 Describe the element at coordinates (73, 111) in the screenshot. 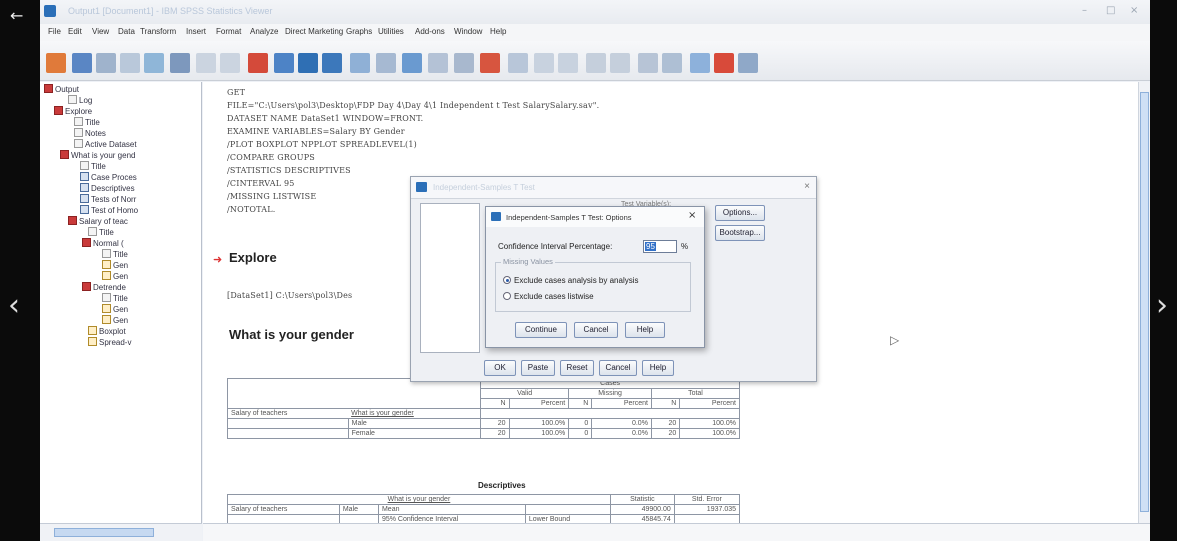

I see `tree-item-explore: Explore` at that location.